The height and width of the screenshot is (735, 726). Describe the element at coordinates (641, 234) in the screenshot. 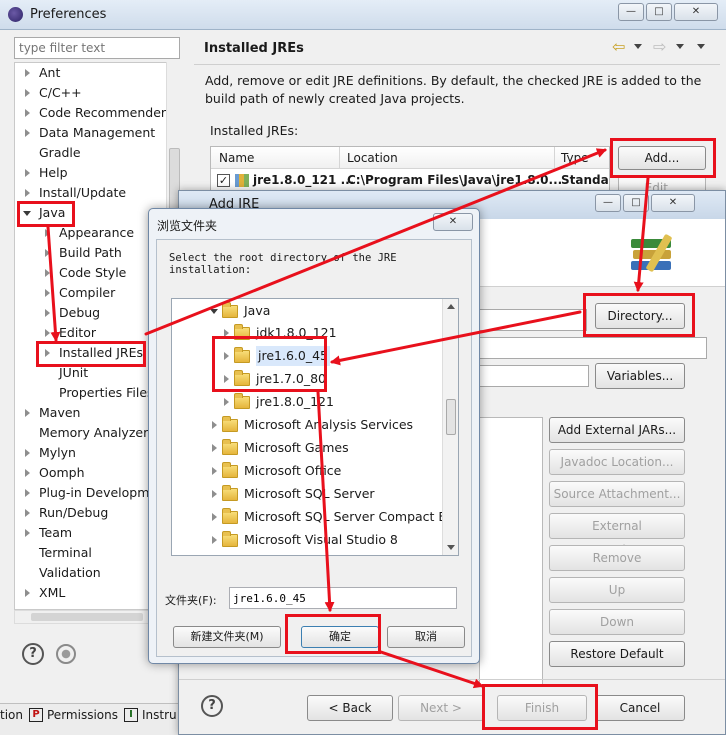

I see `arrow-add-to-directory` at that location.